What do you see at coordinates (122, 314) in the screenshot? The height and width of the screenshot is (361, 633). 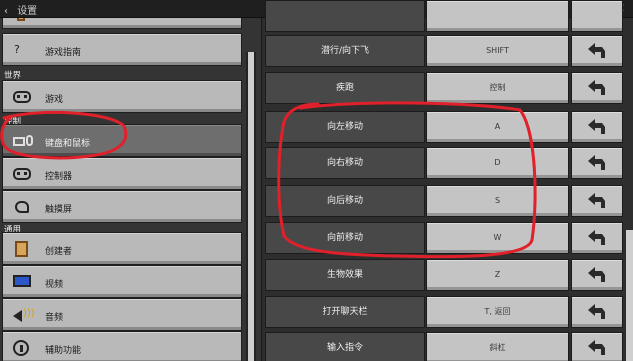 I see `sidebar-item-audio: ))) 音频` at bounding box center [122, 314].